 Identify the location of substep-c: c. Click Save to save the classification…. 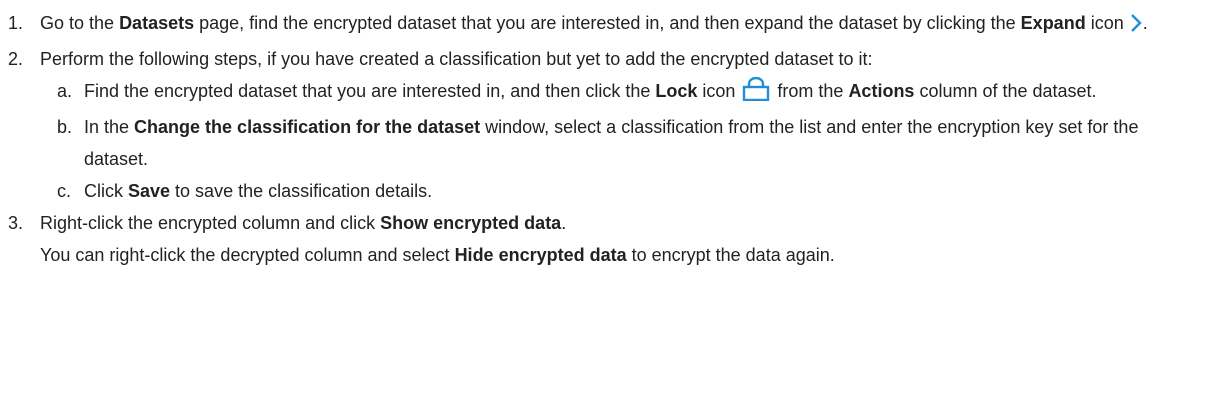
(600, 191).